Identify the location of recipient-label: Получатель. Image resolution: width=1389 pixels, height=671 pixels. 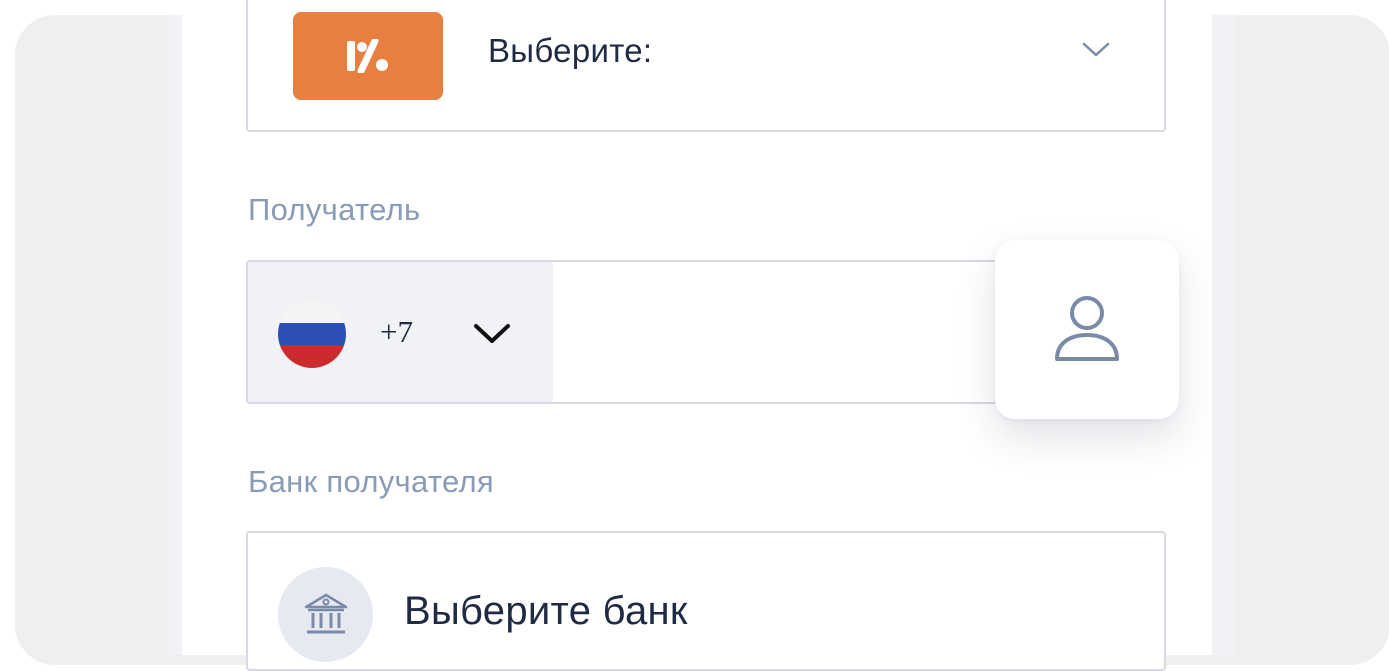
(334, 209).